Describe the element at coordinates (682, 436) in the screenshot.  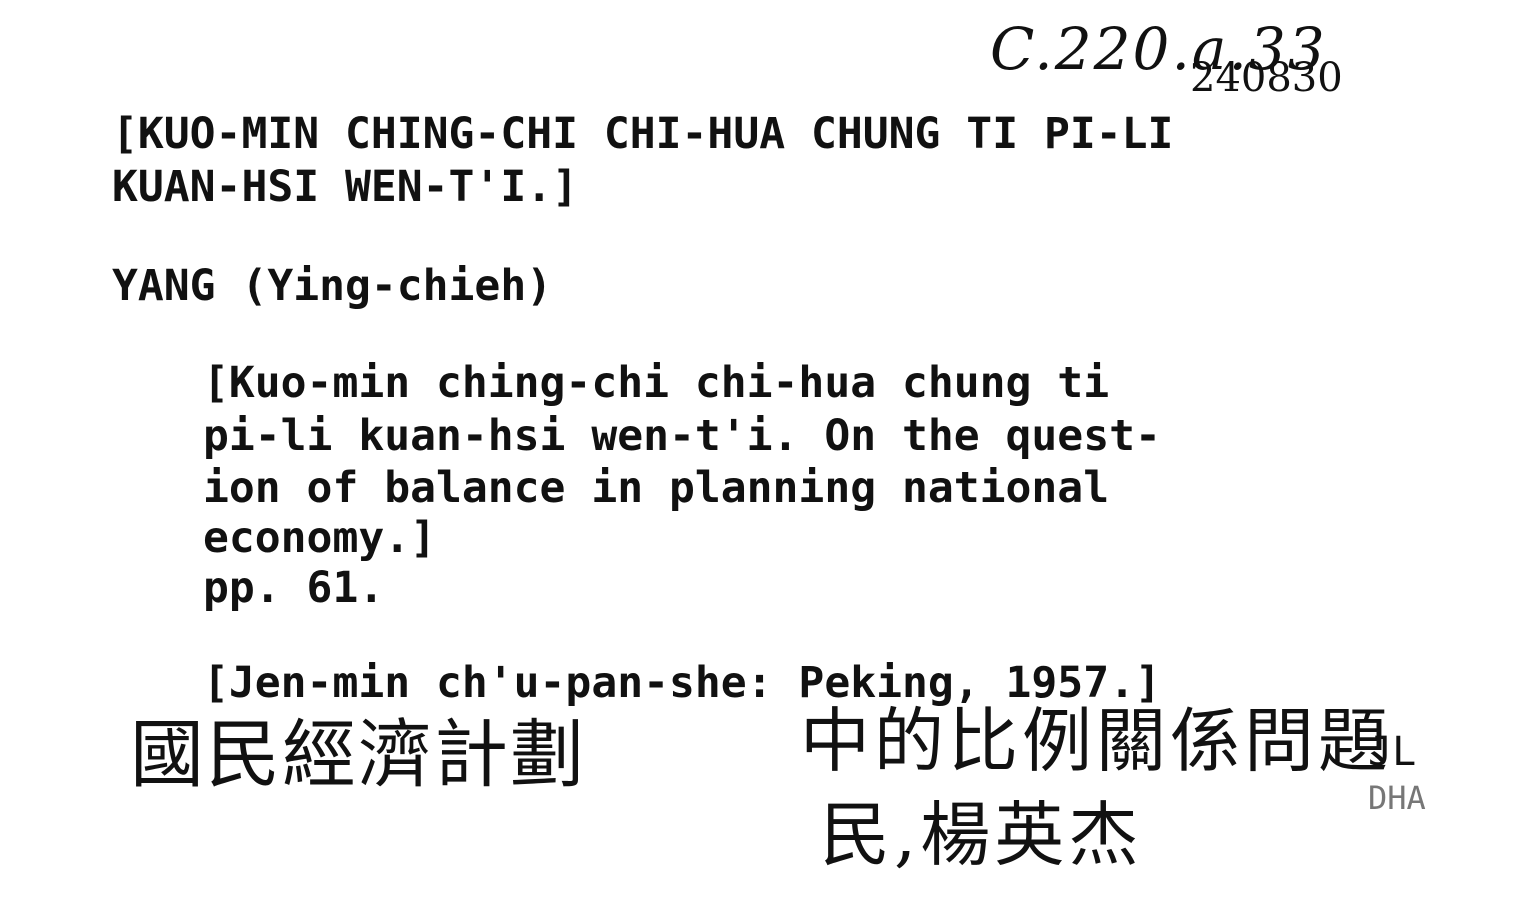
I see `title-line-2: pi-li kuan-hsi wen-t'i. On the quest-` at that location.